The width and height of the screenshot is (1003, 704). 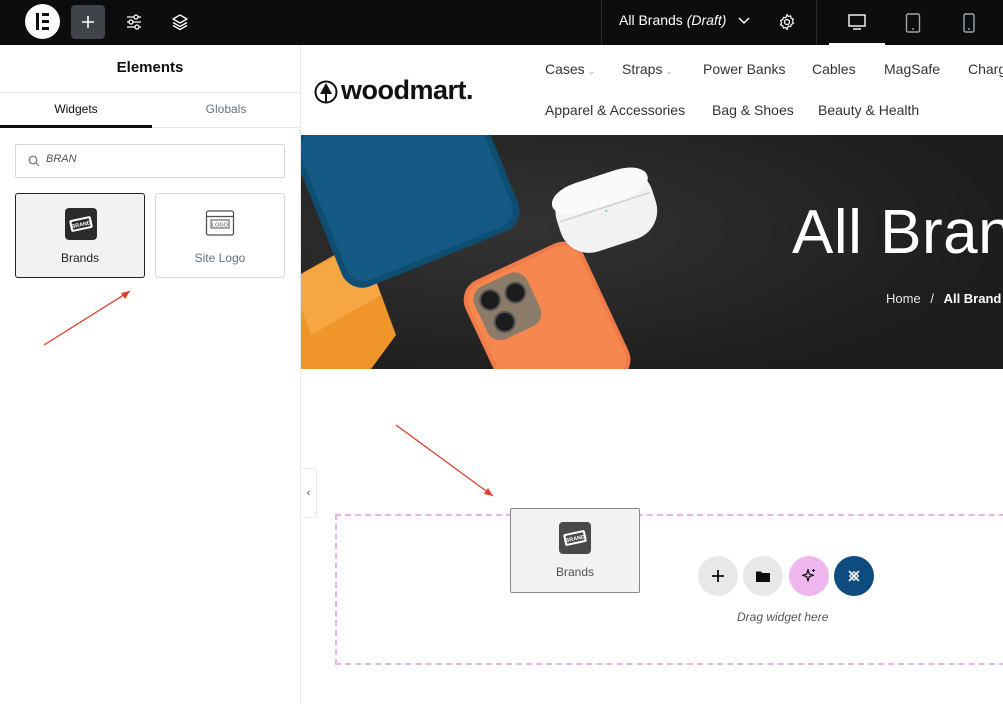 I want to click on drag-widget-hint: Drag widget here, so click(x=783, y=617).